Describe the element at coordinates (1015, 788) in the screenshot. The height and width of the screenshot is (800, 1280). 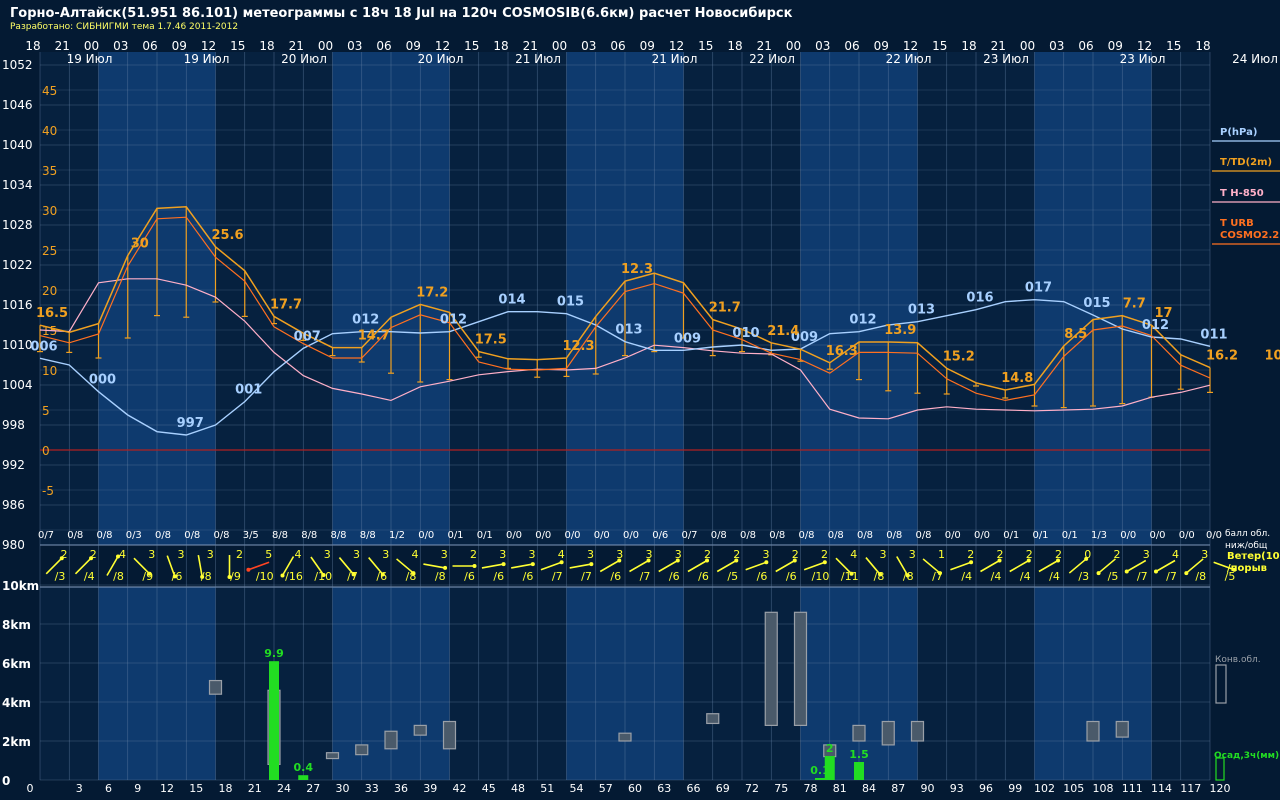
I see `forecast-hour-label: 99` at that location.